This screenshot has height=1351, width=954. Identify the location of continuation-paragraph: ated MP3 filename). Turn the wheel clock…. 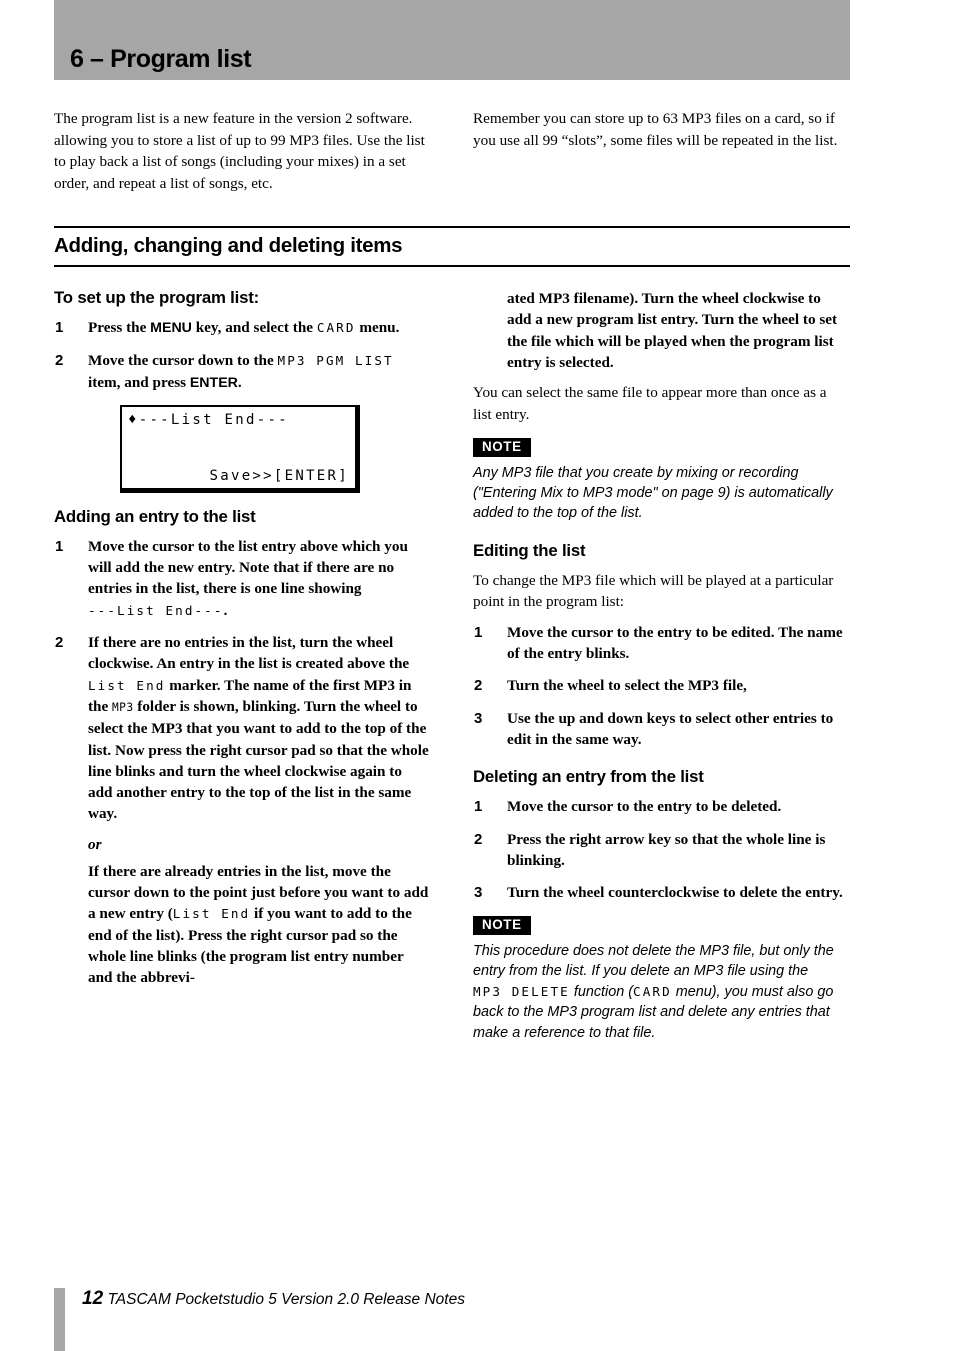
(672, 330).